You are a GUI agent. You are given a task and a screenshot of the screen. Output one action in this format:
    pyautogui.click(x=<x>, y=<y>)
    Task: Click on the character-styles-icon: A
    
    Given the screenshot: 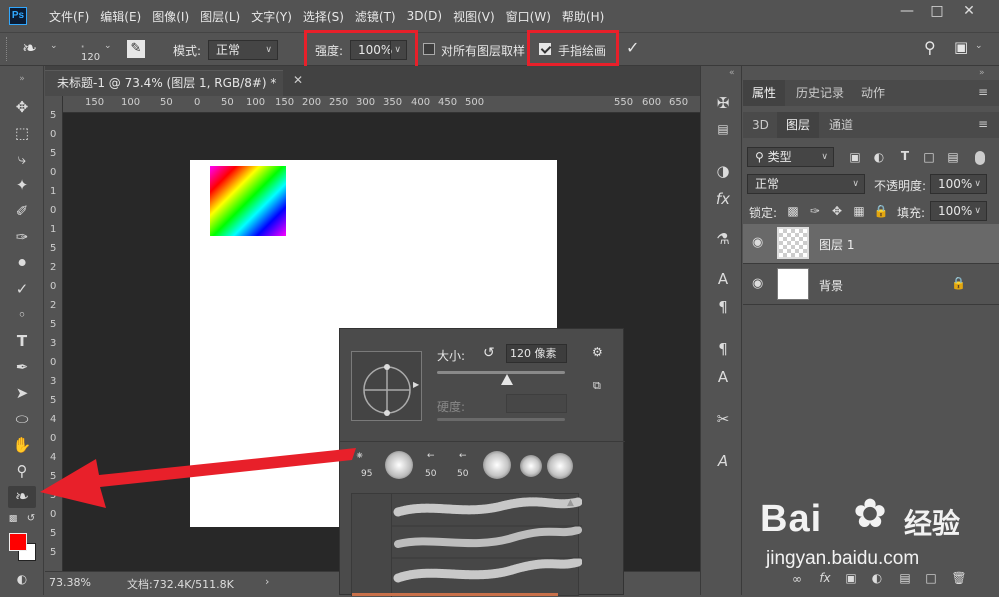 What is the action you would take?
    pyautogui.click(x=723, y=377)
    